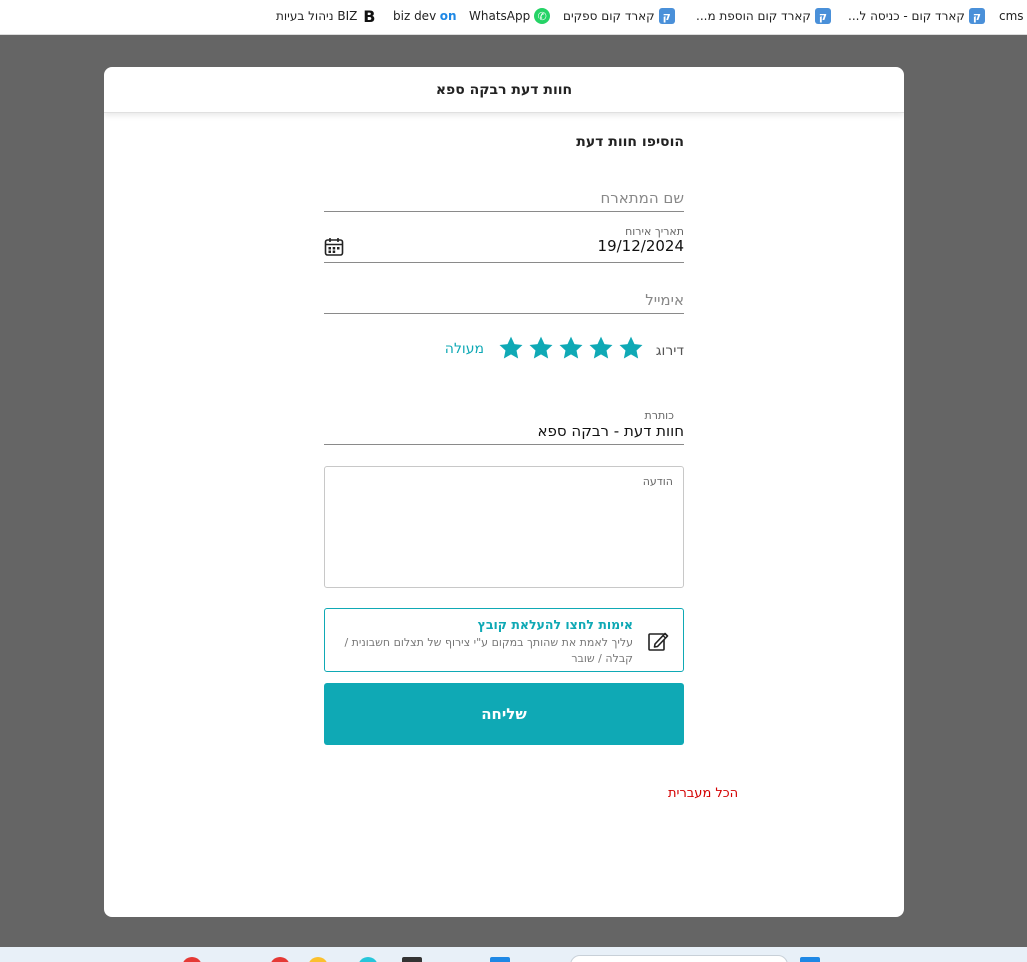  Describe the element at coordinates (810, 959) in the screenshot. I see `windows-icon` at that location.